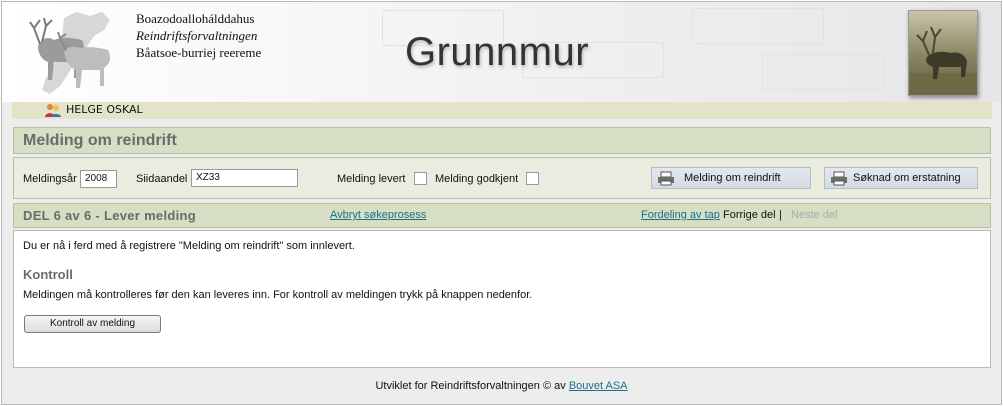  I want to click on print-claim-button: Søknad om erstatning, so click(901, 178).